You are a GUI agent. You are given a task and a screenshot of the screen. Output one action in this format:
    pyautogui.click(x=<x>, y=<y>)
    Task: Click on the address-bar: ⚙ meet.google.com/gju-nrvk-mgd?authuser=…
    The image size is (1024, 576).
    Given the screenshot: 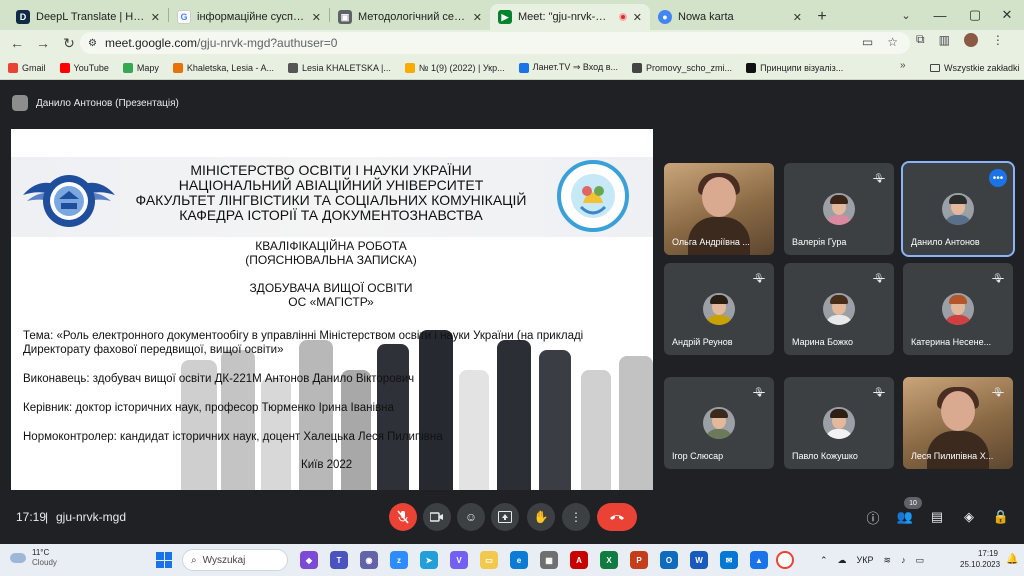 What is the action you would take?
    pyautogui.click(x=495, y=43)
    